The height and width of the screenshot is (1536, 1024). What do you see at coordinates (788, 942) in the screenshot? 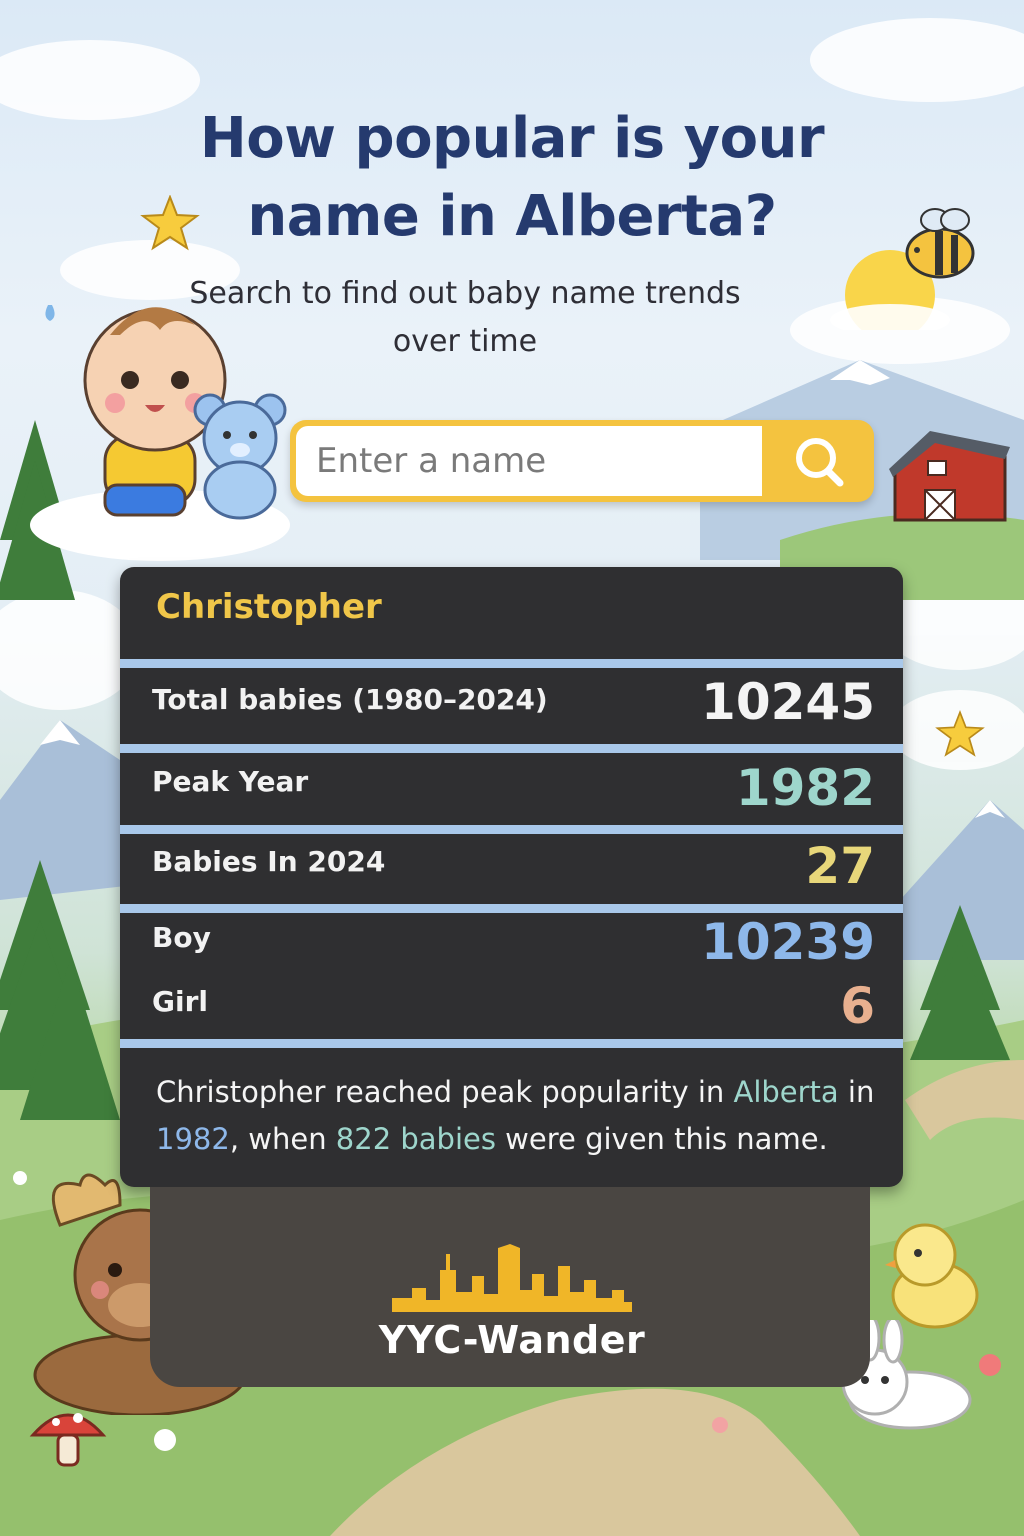
I see `boy-value: 10239` at bounding box center [788, 942].